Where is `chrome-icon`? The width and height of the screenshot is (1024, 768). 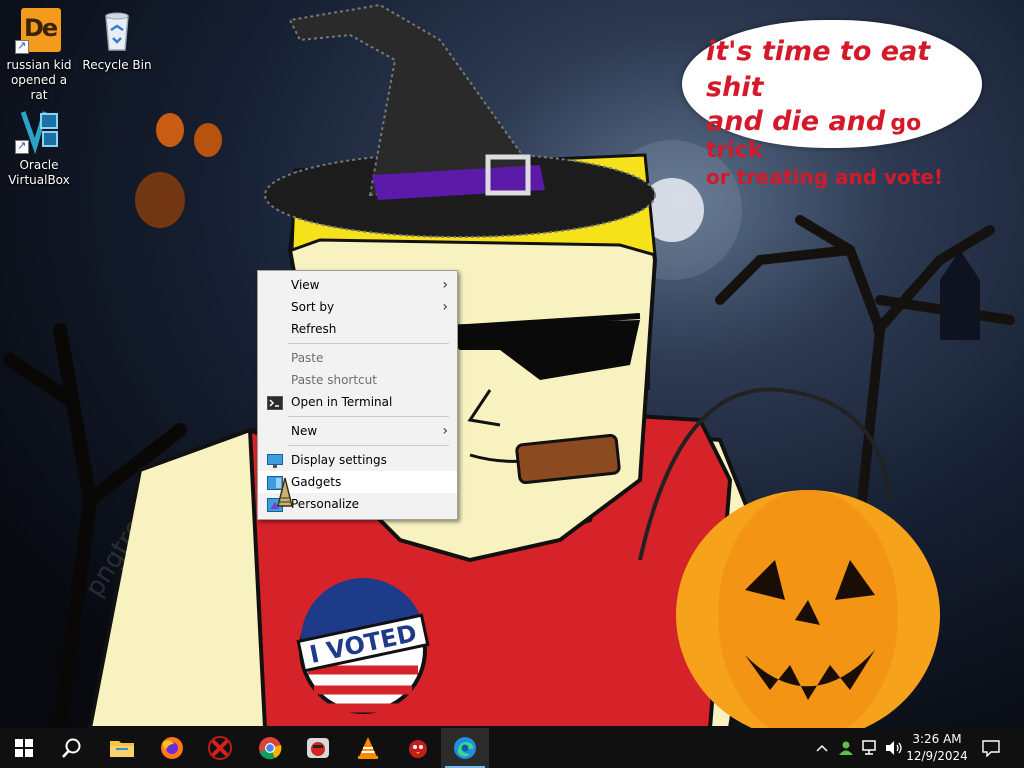 chrome-icon is located at coordinates (270, 748).